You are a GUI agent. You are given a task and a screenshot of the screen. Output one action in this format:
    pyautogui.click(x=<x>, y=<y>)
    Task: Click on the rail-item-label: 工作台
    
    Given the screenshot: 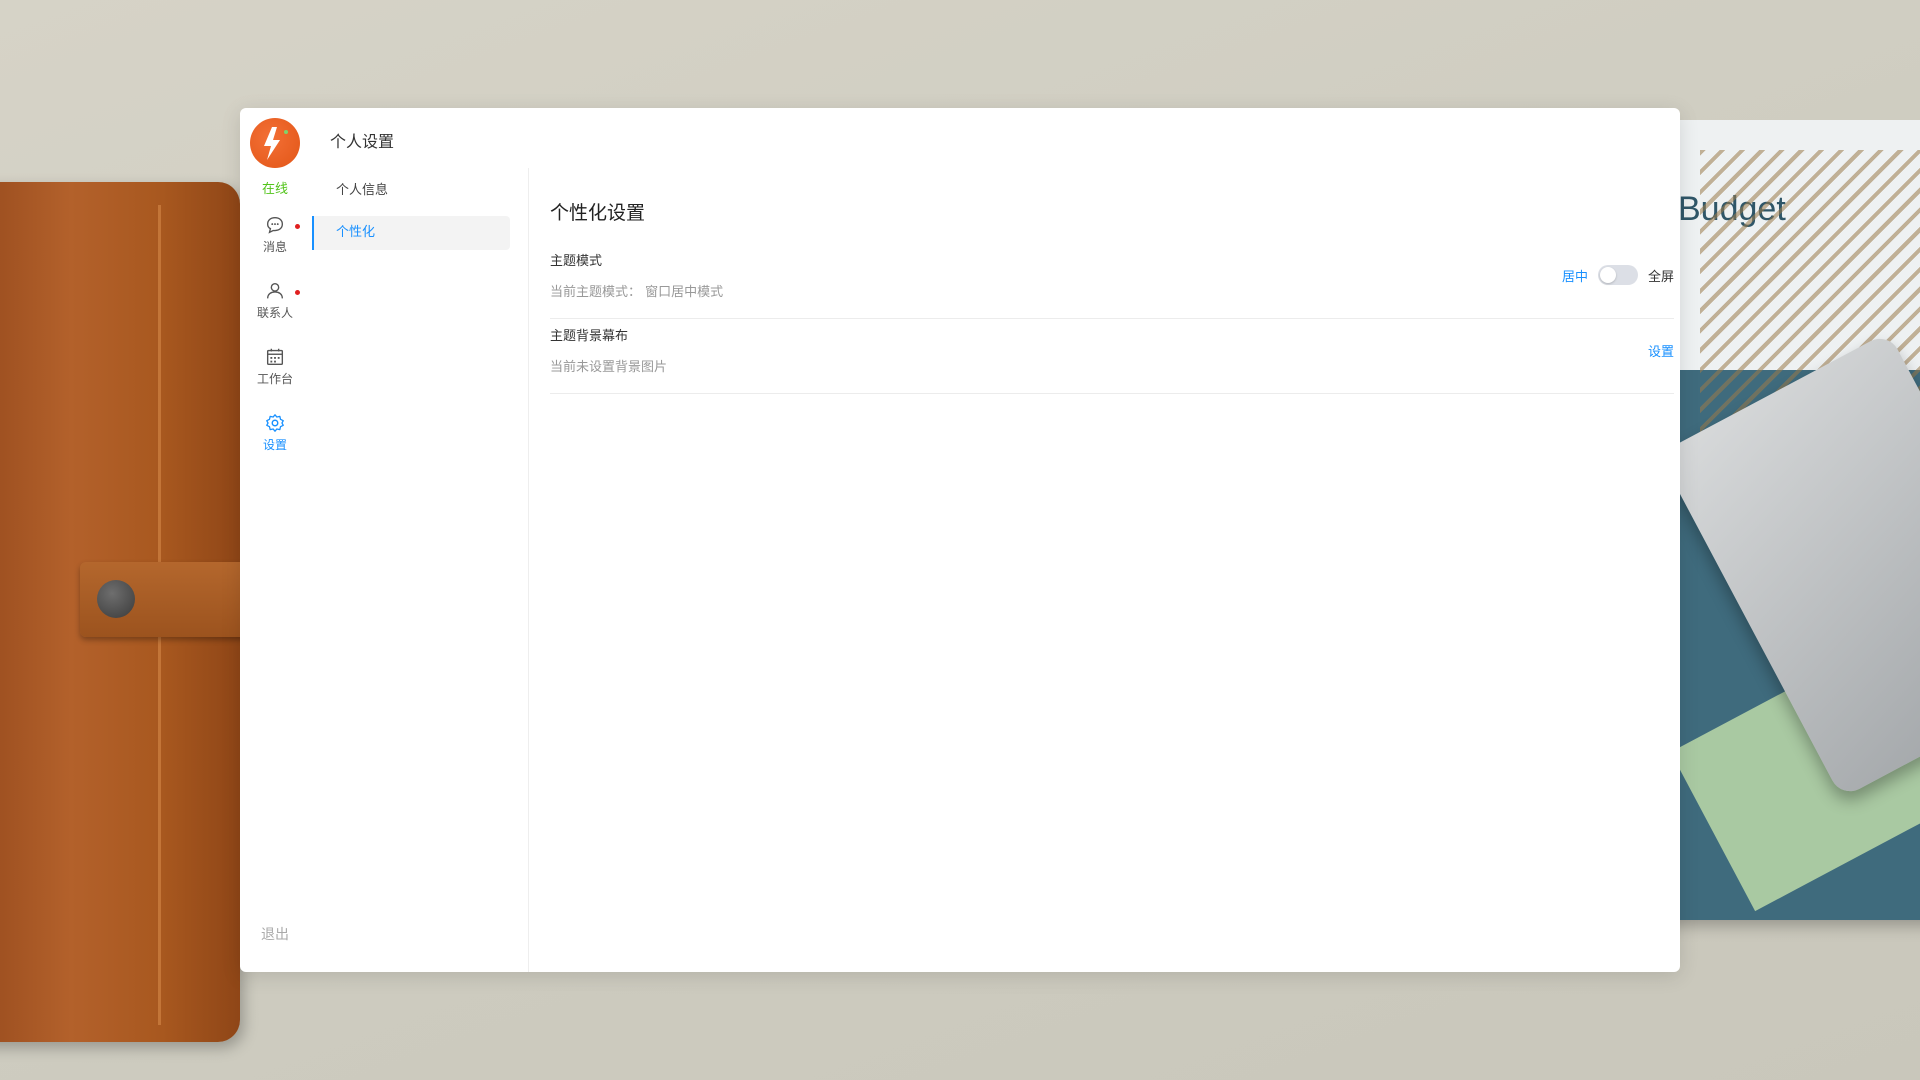 What is the action you would take?
    pyautogui.click(x=274, y=379)
    